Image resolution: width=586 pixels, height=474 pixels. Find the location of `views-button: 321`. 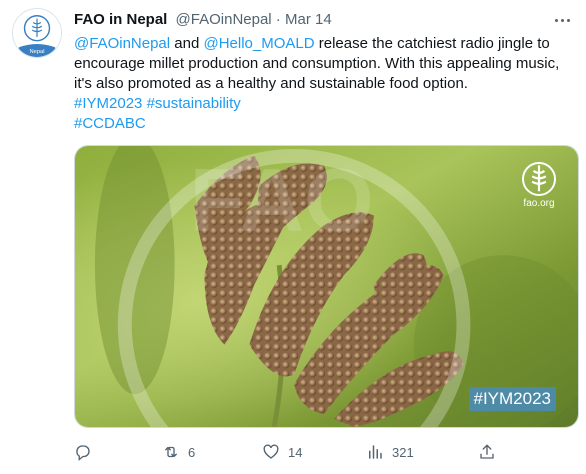

views-button: 321 is located at coordinates (390, 452).